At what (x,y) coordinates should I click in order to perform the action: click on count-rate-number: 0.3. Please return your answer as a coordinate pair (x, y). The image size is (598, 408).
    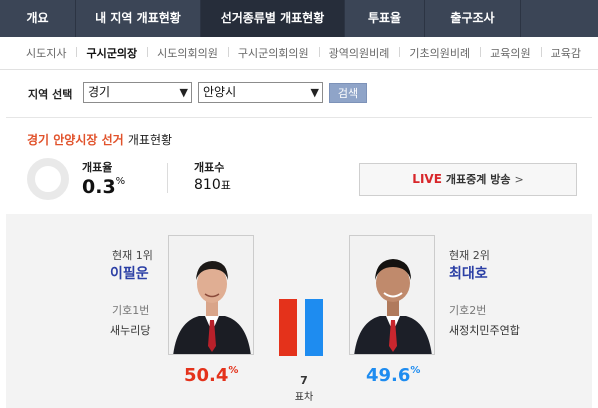
    Looking at the image, I should click on (99, 187).